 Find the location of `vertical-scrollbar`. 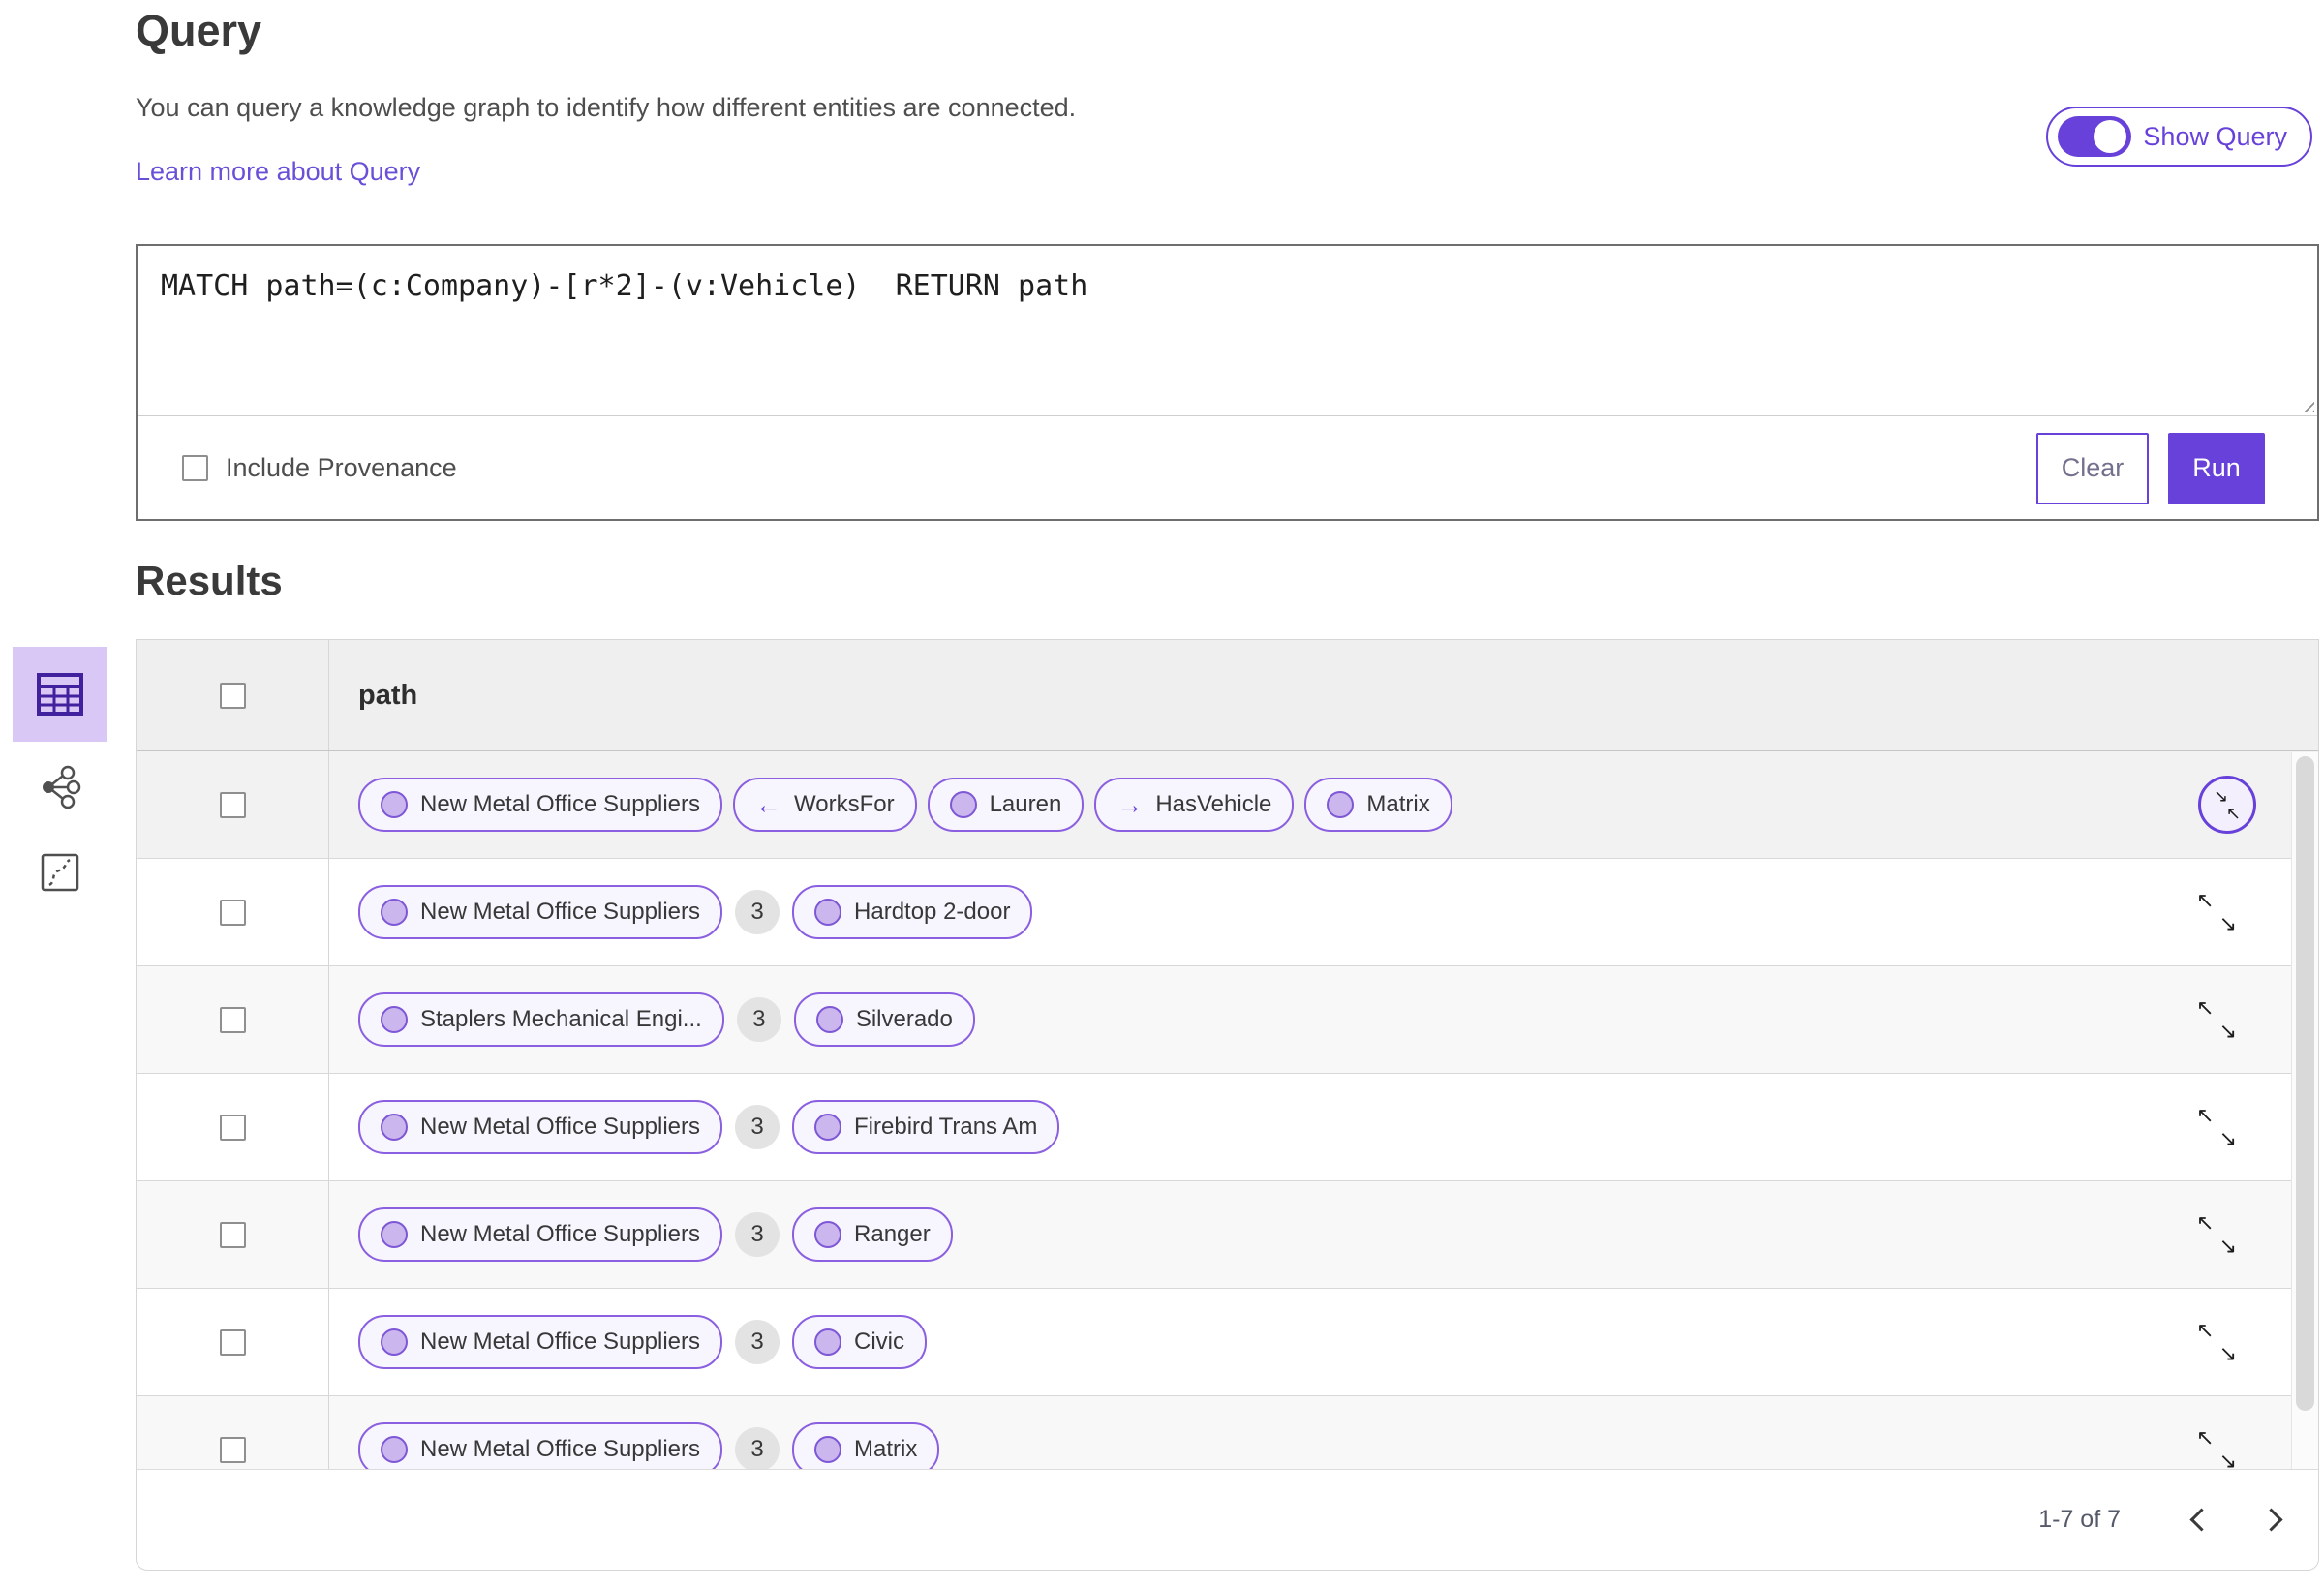

vertical-scrollbar is located at coordinates (2305, 1110).